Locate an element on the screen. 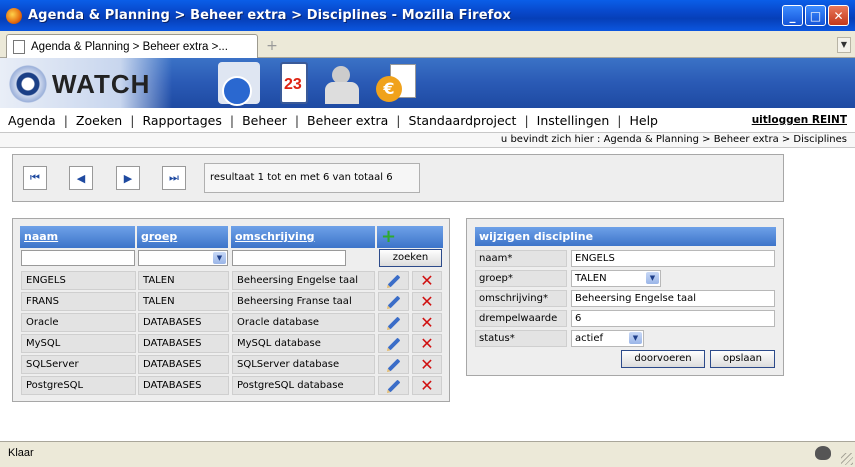 This screenshot has width=855, height=467. column-header-omschrijving: omschrijving is located at coordinates (303, 237).